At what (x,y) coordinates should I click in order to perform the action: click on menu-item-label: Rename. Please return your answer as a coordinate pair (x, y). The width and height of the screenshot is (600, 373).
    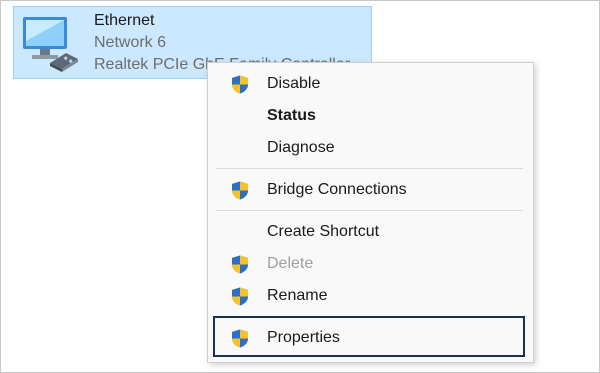
    Looking at the image, I should click on (297, 295).